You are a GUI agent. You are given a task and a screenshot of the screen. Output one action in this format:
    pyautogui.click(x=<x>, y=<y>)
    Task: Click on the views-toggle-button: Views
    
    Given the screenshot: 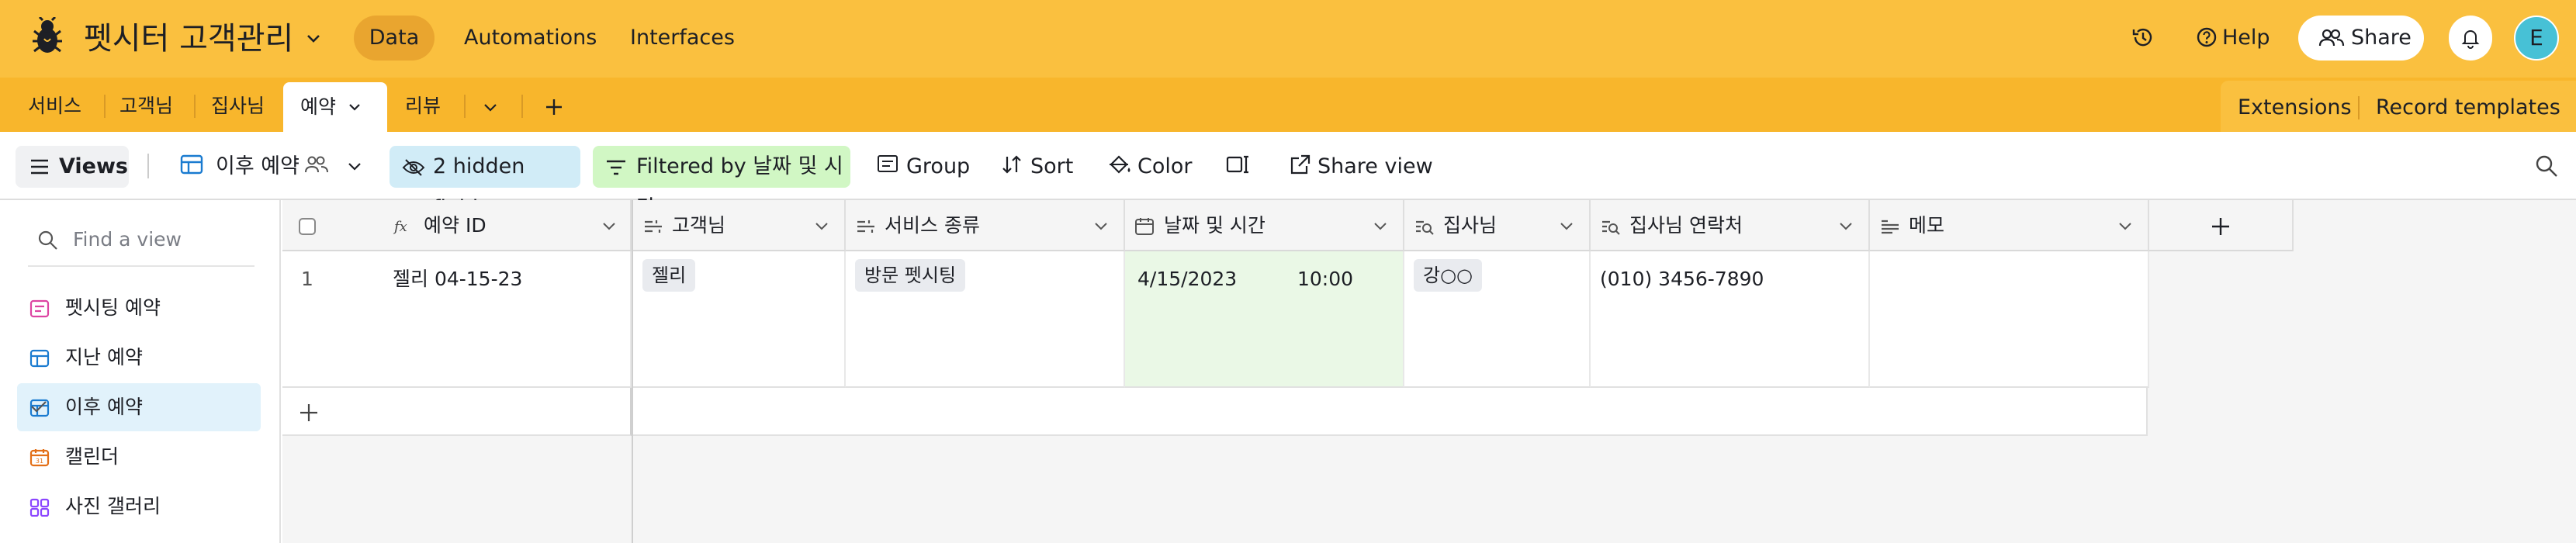 What is the action you would take?
    pyautogui.click(x=72, y=167)
    